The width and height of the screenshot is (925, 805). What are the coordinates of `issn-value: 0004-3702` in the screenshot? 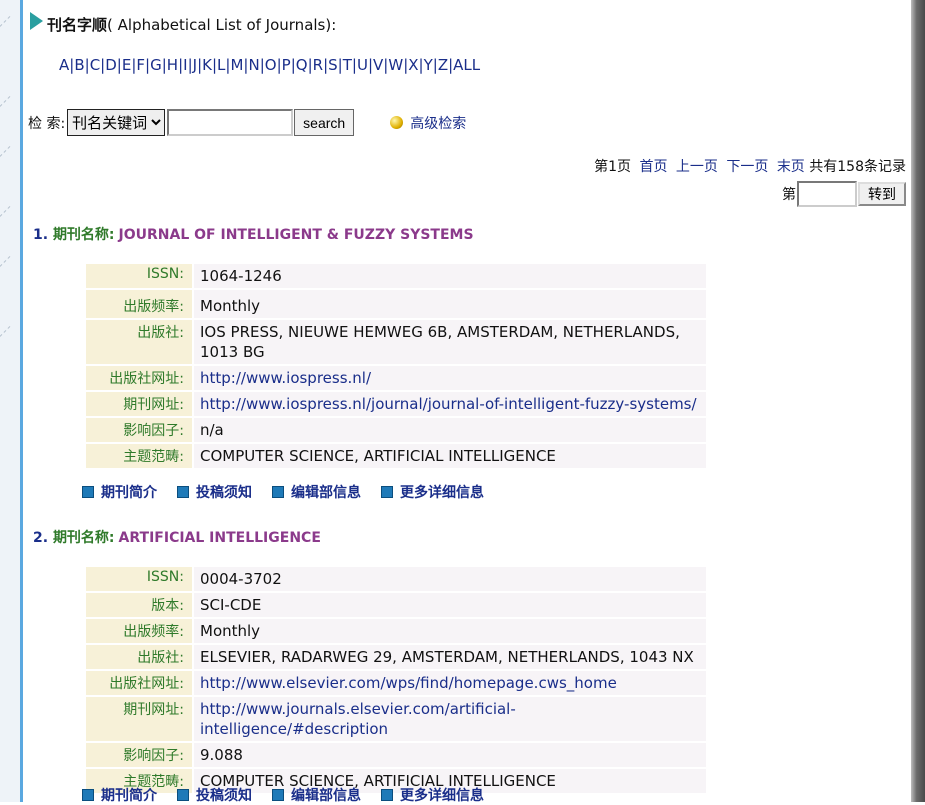 It's located at (450, 579).